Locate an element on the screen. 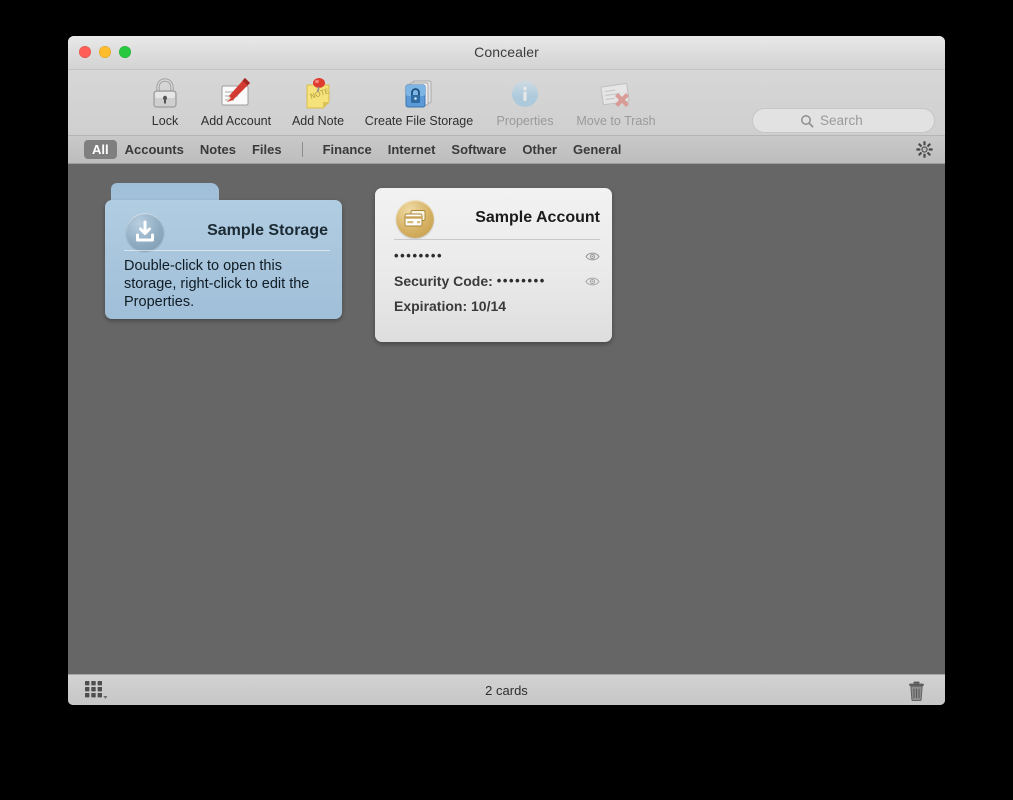  search-placeholder: Search is located at coordinates (841, 120).